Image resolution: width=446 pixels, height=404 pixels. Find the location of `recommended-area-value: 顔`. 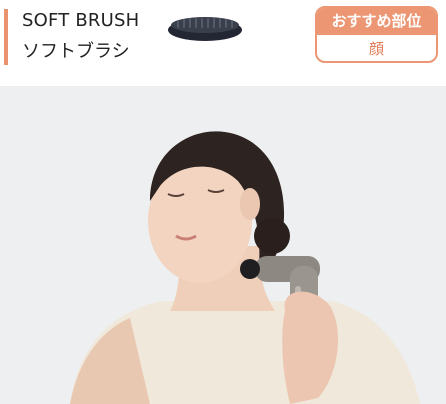

recommended-area-value: 顔 is located at coordinates (376, 49).